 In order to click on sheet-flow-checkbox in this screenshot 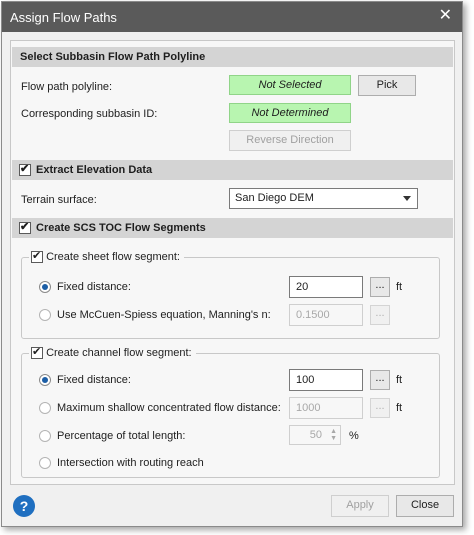, I will do `click(37, 256)`.